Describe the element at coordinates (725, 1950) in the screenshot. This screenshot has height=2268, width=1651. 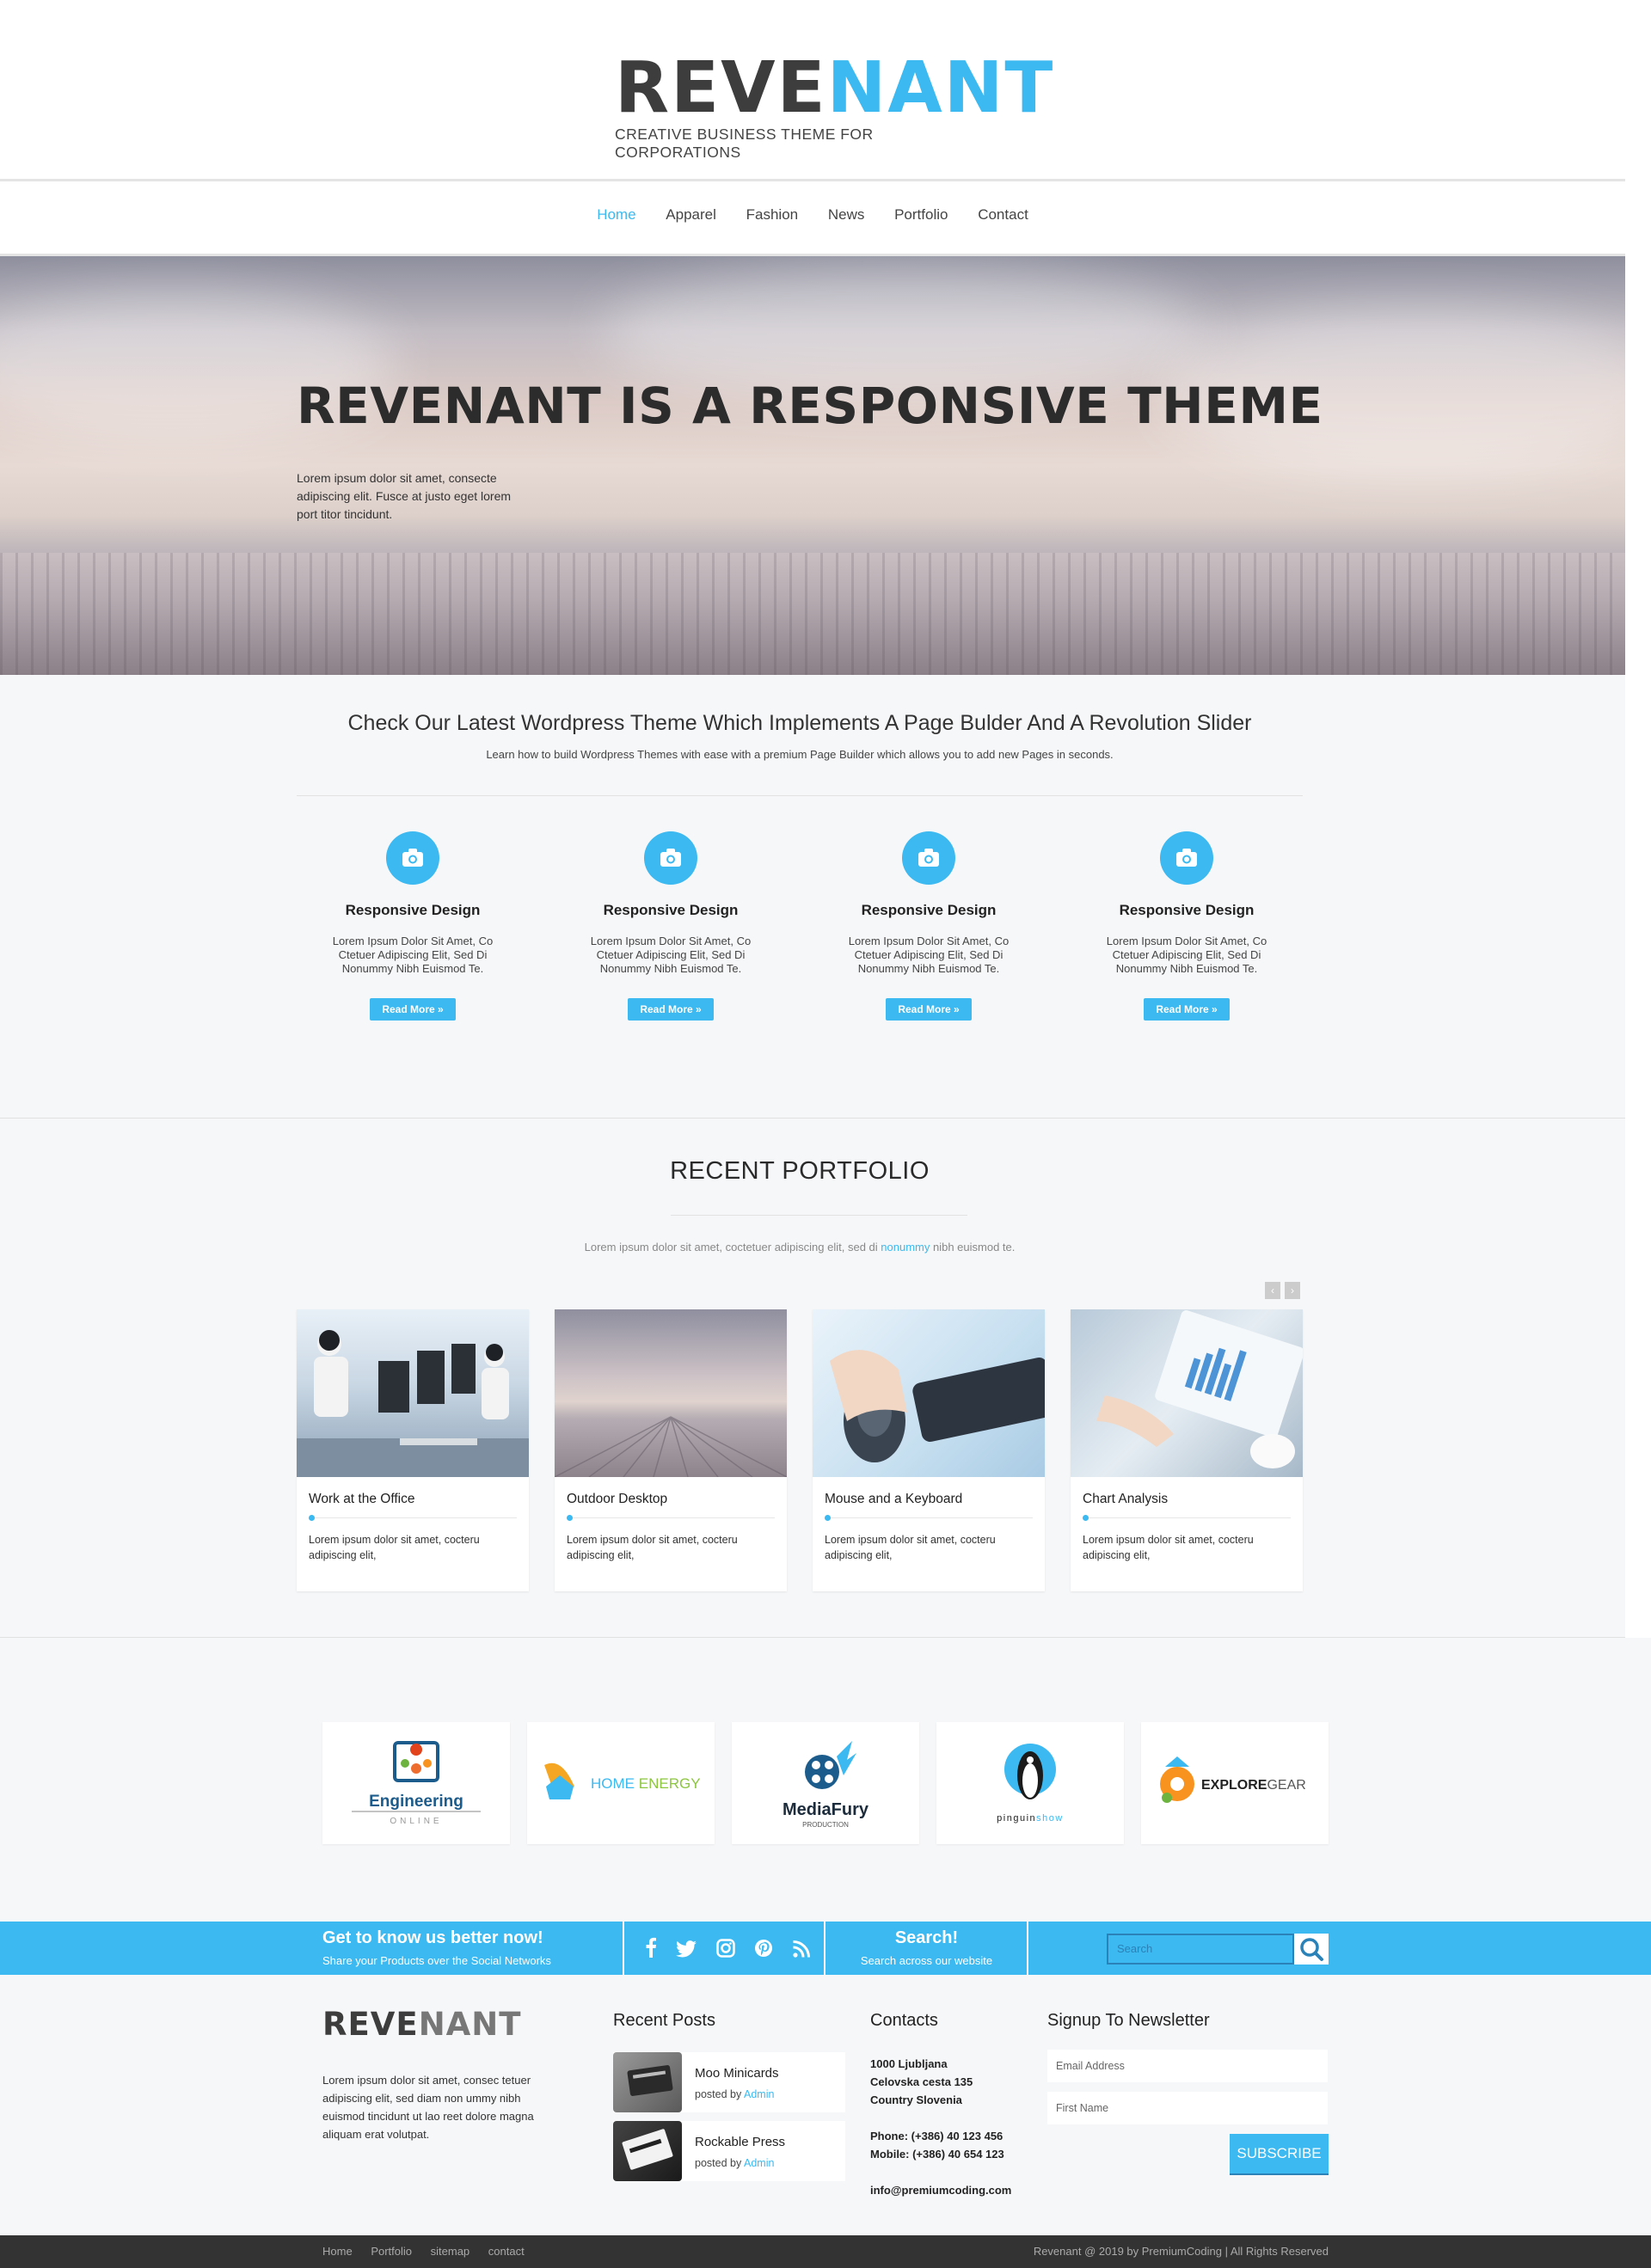
I see `instagram-icon` at that location.